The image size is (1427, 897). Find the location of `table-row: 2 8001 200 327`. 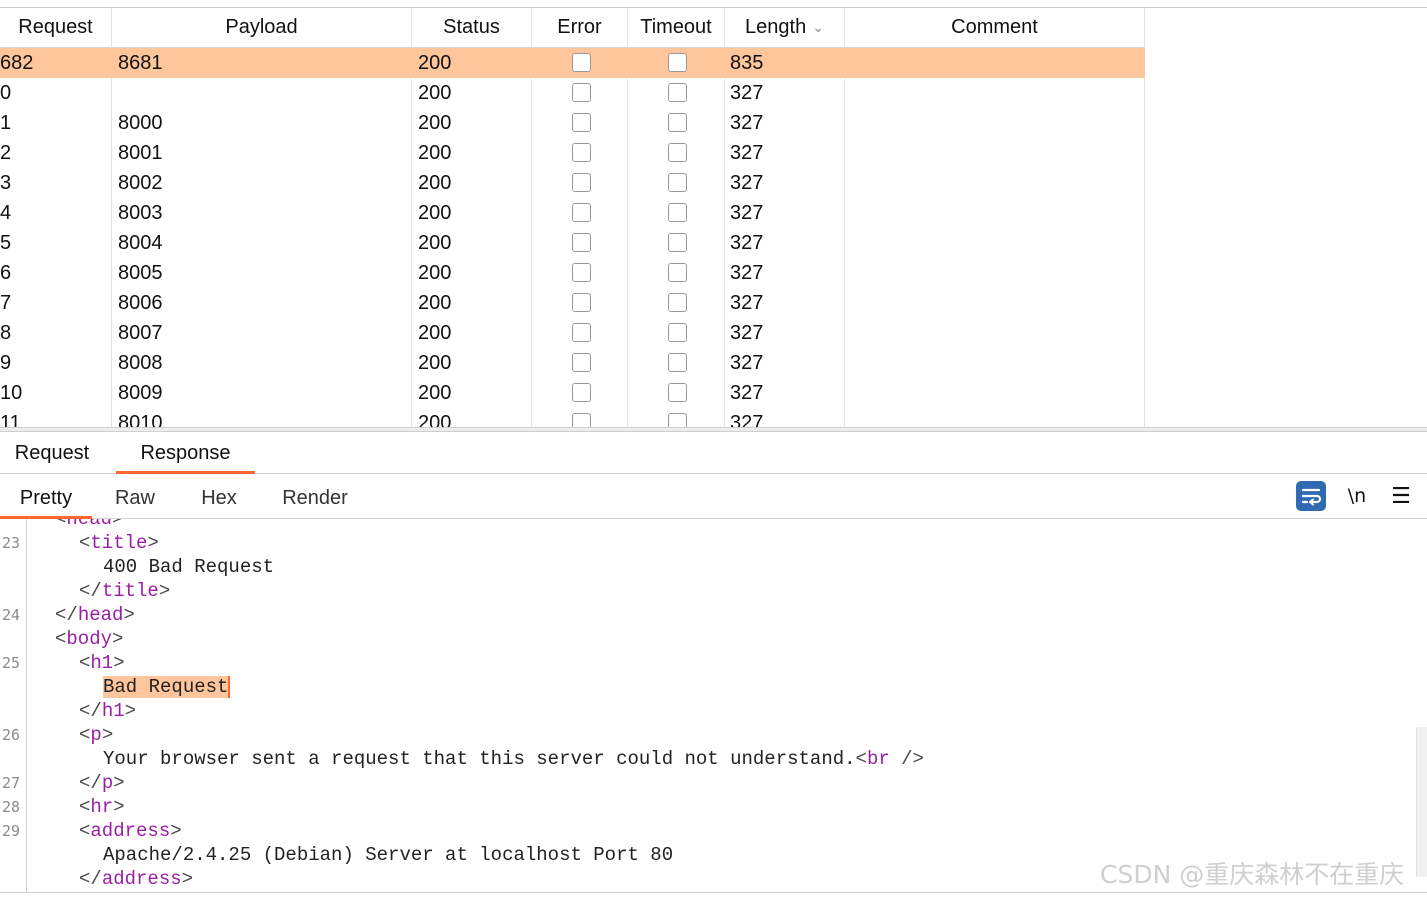

table-row: 2 8001 200 327 is located at coordinates (572, 153).